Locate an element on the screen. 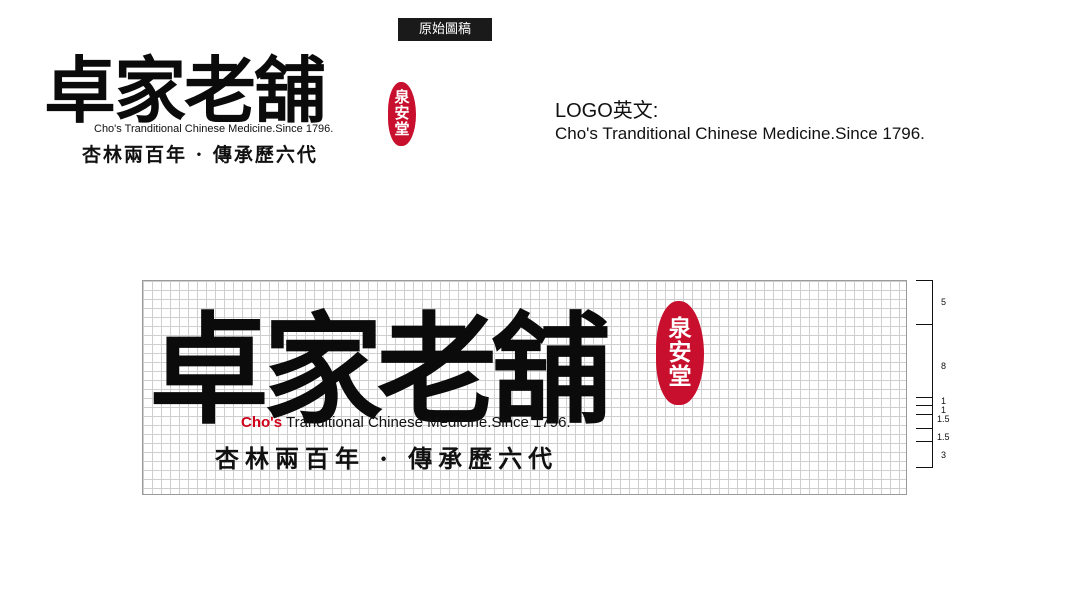  brand-name: 卓家老舖 is located at coordinates (185, 90).